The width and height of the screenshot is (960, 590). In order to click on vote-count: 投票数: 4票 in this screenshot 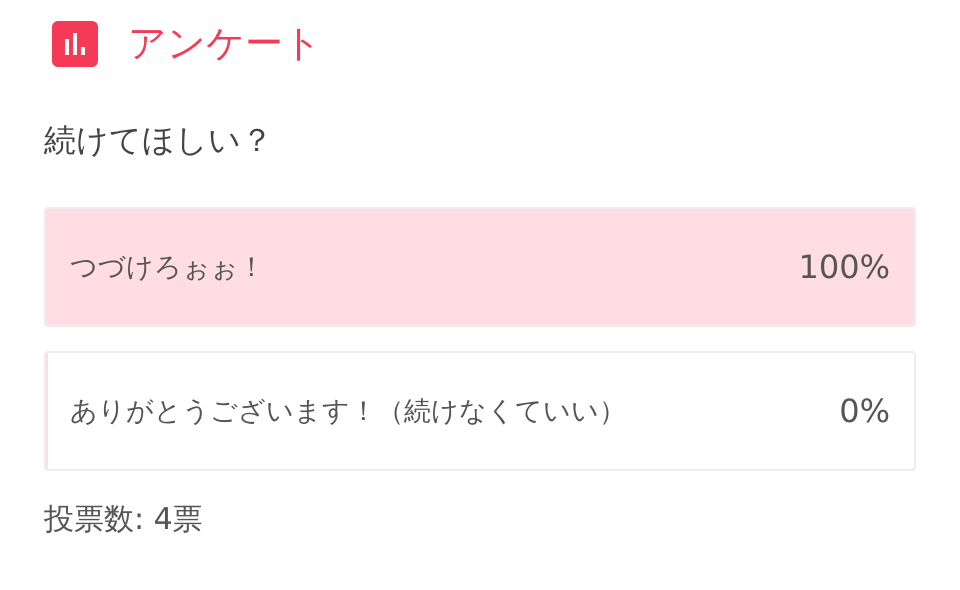, I will do `click(124, 520)`.